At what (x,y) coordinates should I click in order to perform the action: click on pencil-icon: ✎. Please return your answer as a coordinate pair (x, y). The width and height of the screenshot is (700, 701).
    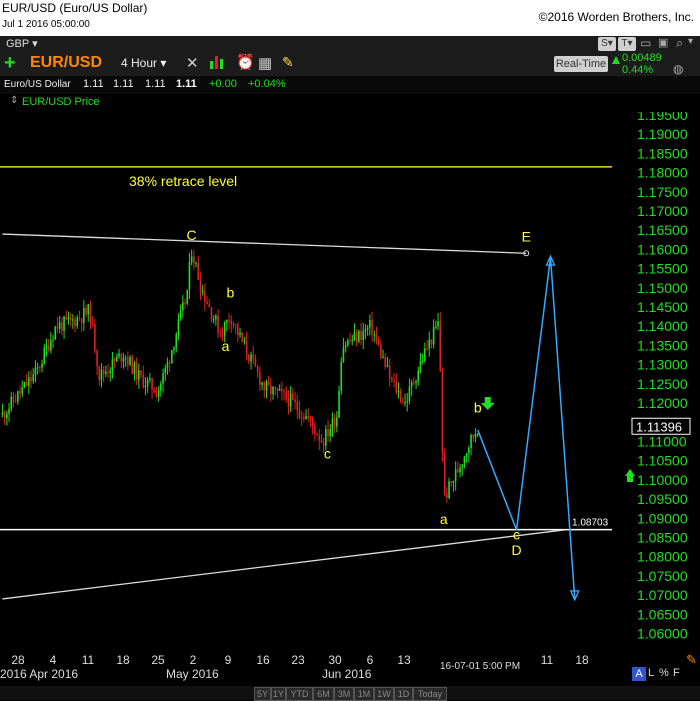
    Looking at the image, I should click on (691, 660).